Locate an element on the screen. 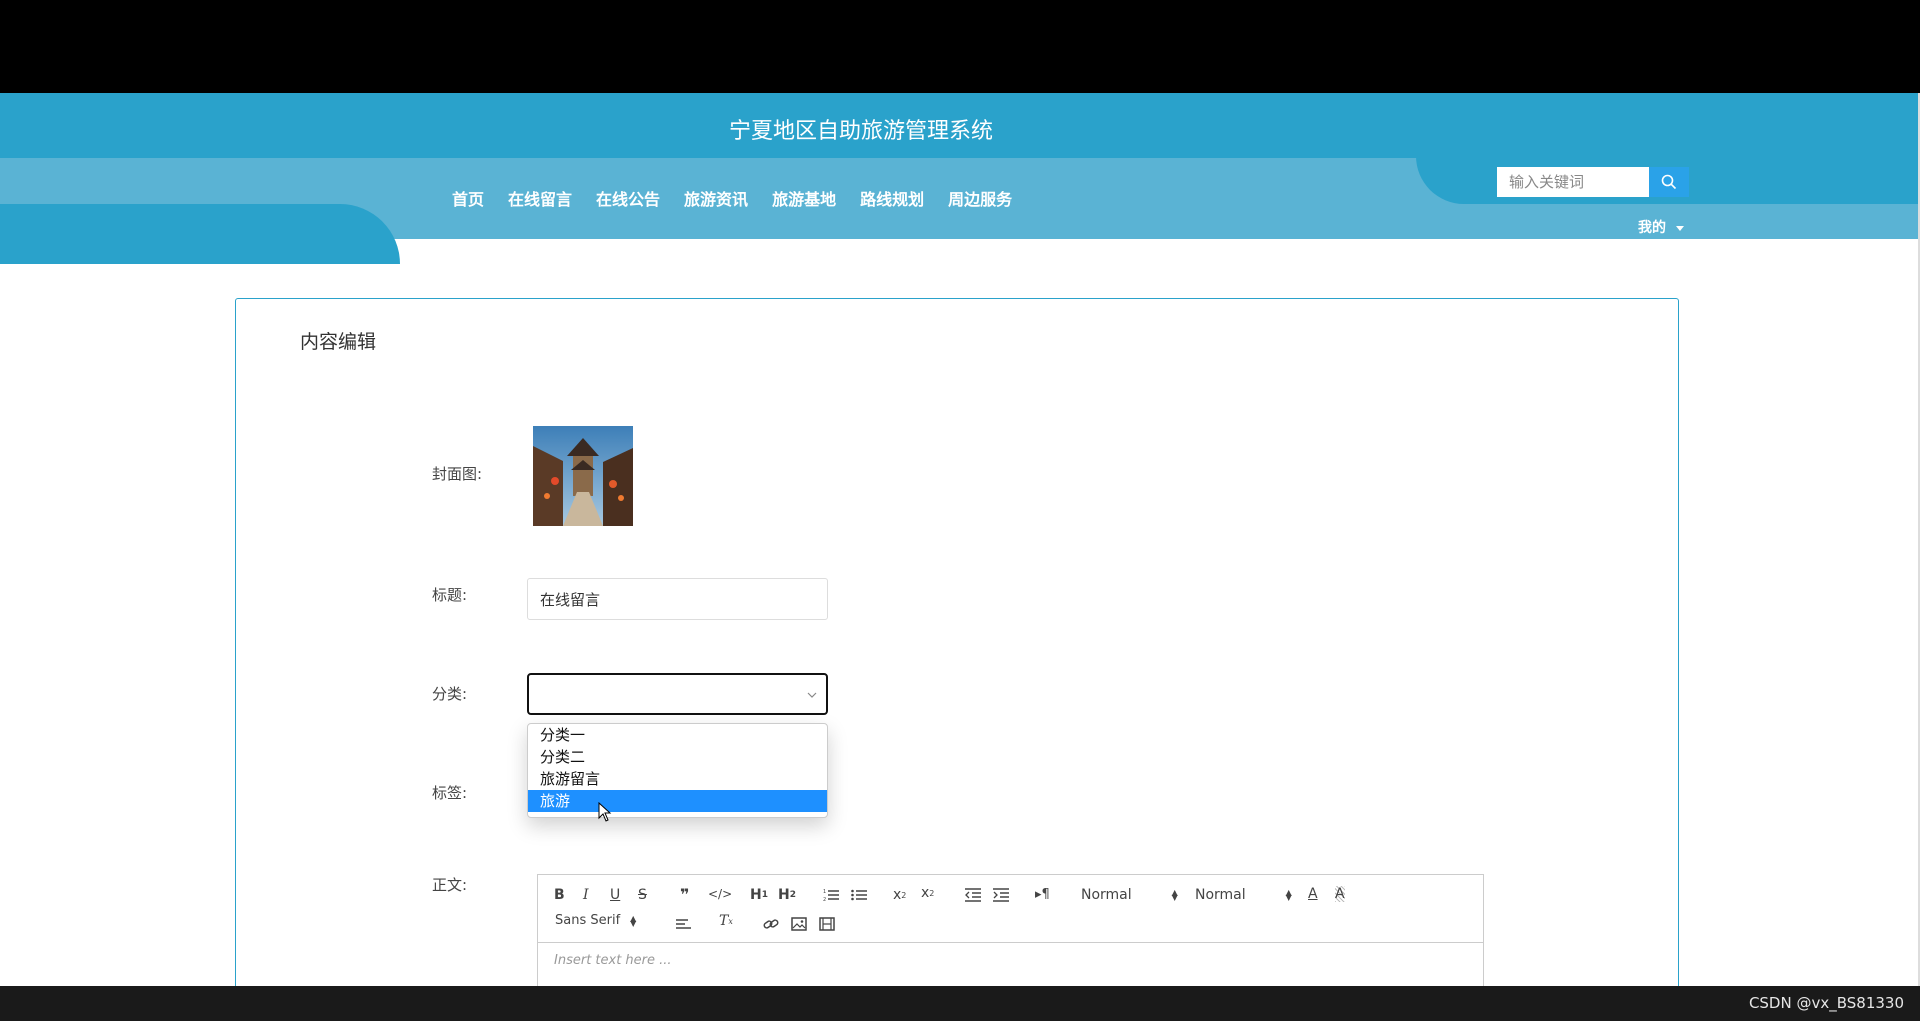 The height and width of the screenshot is (1021, 1920). nav-item-bases: 旅游基地 is located at coordinates (804, 198).